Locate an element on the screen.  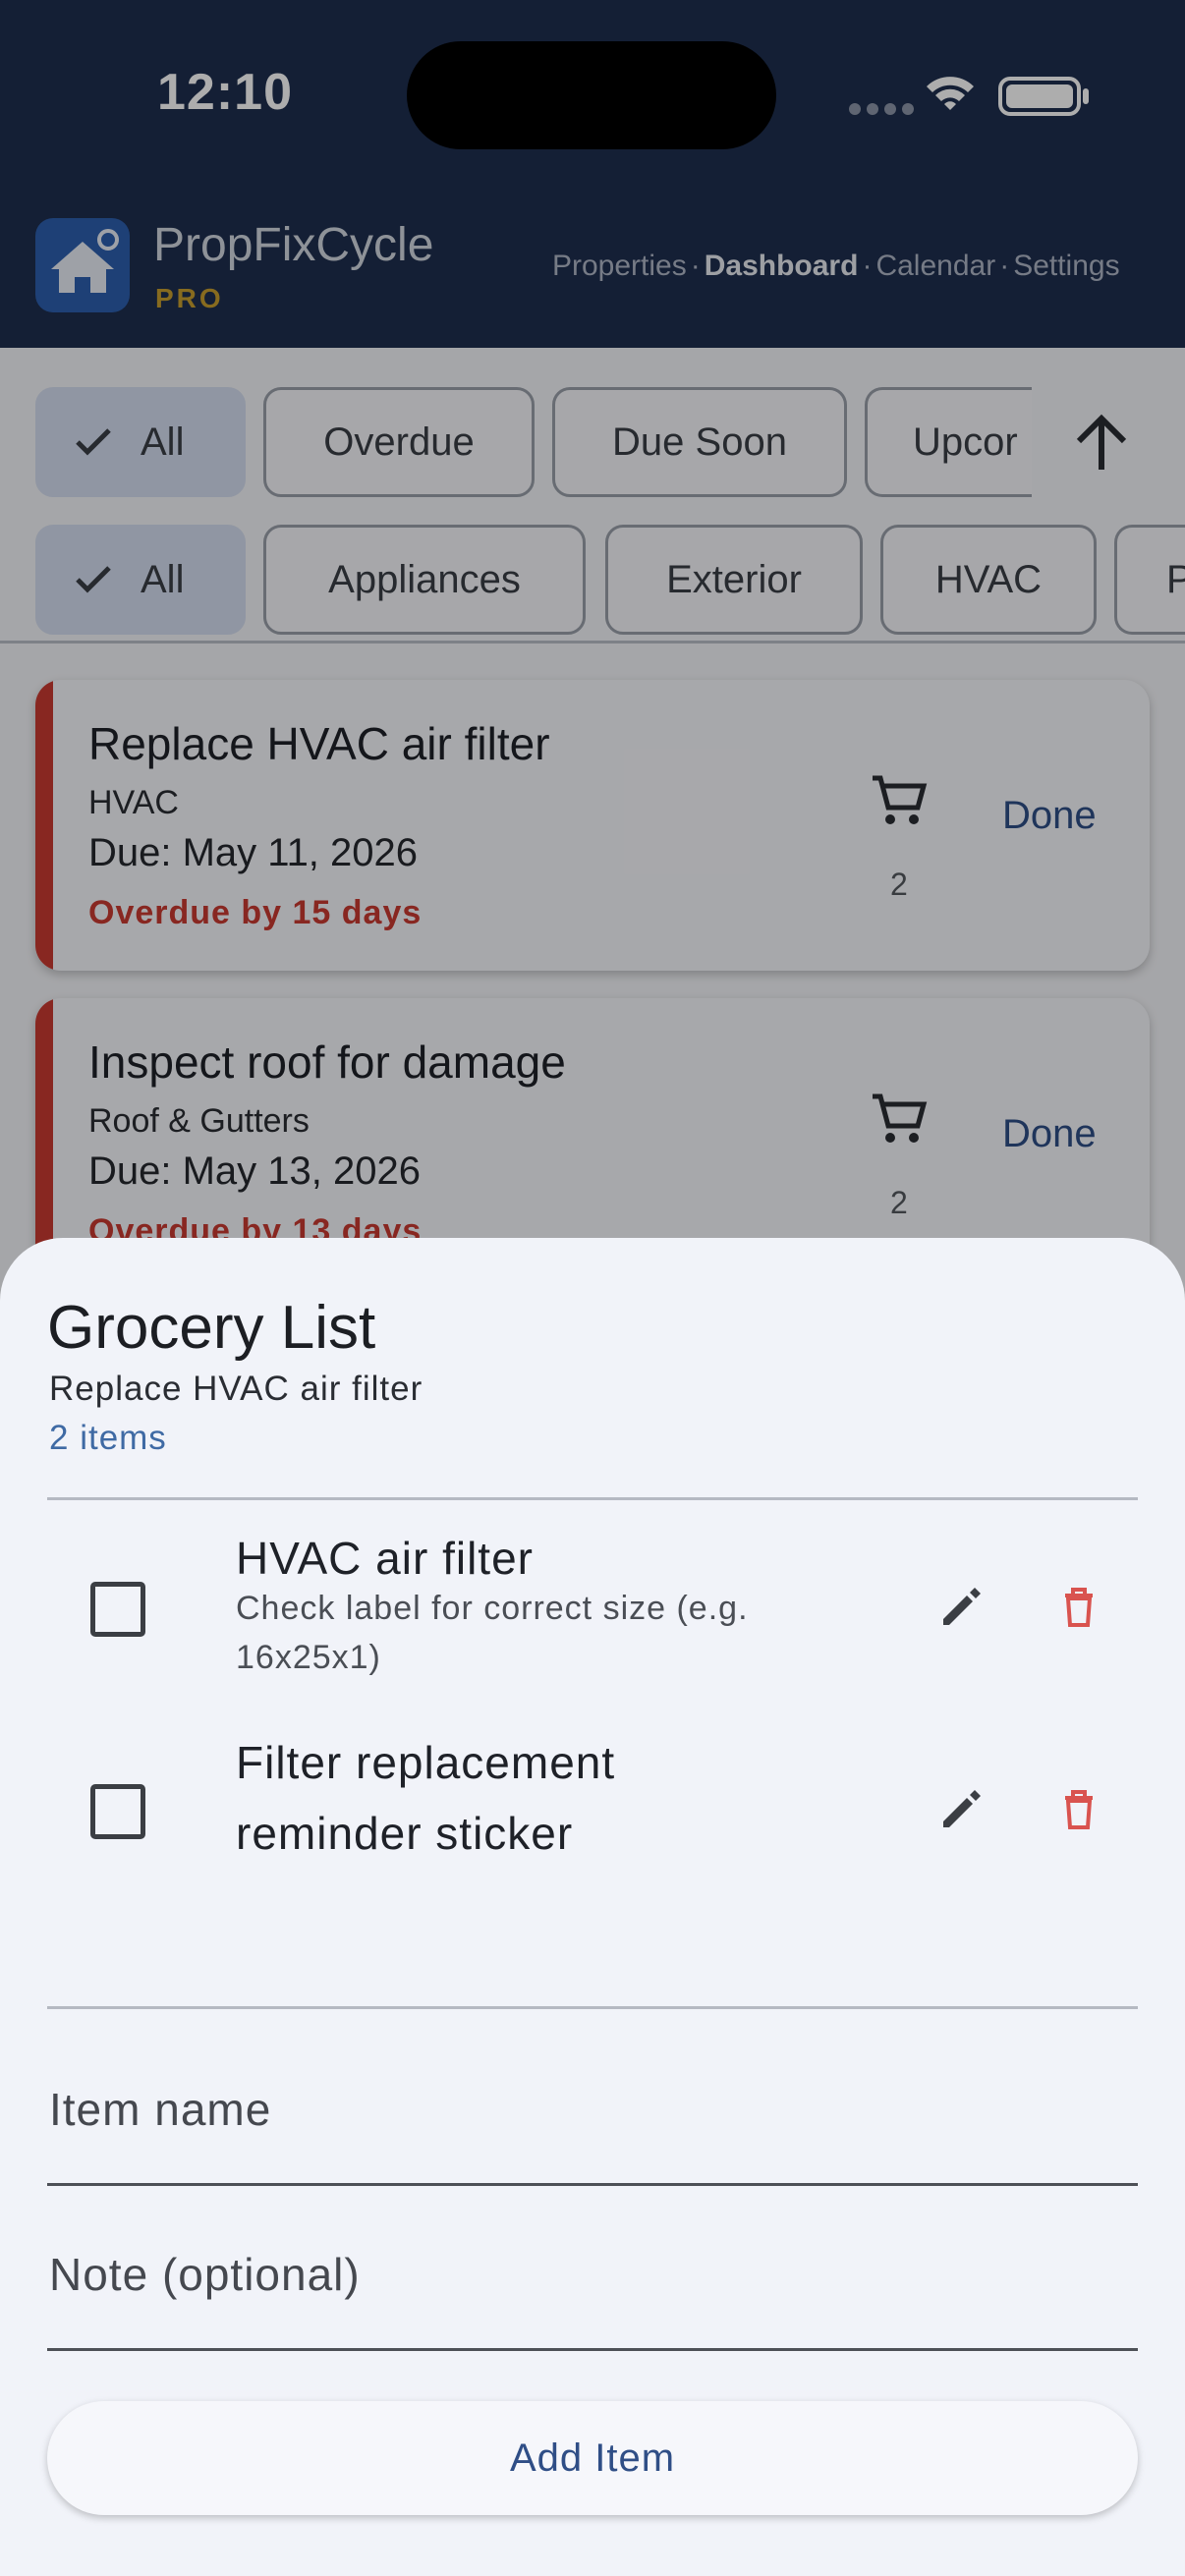
sheet-title: Grocery List is located at coordinates (212, 1328).